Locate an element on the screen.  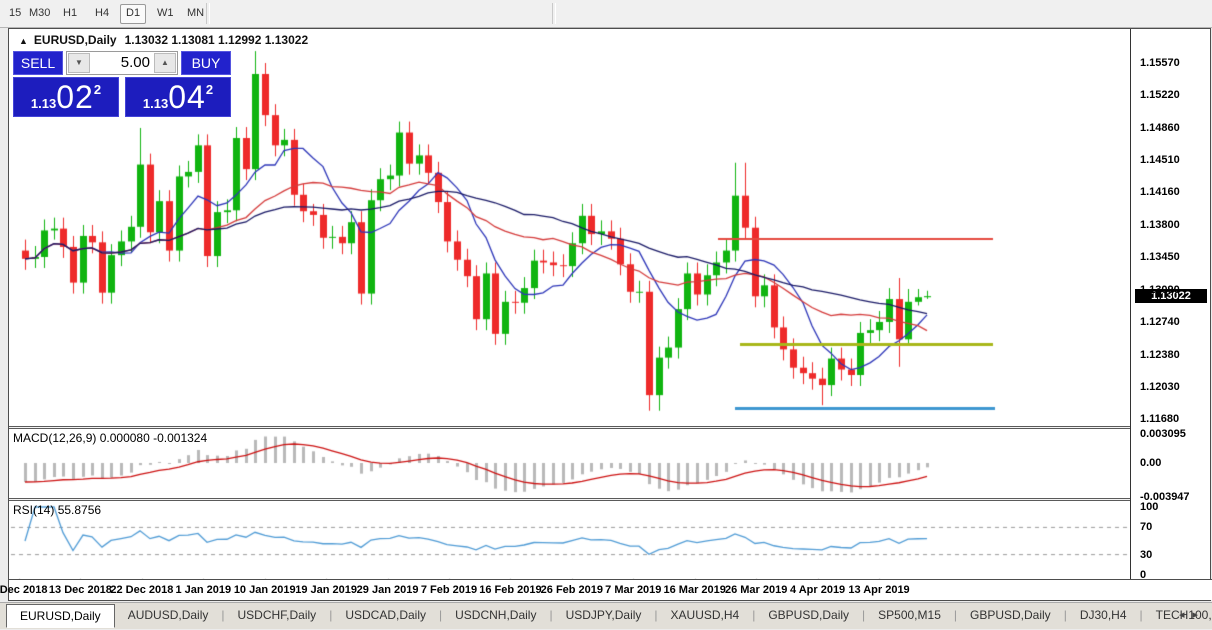
rsi-title: RSI(14) is located at coordinates (34, 510).